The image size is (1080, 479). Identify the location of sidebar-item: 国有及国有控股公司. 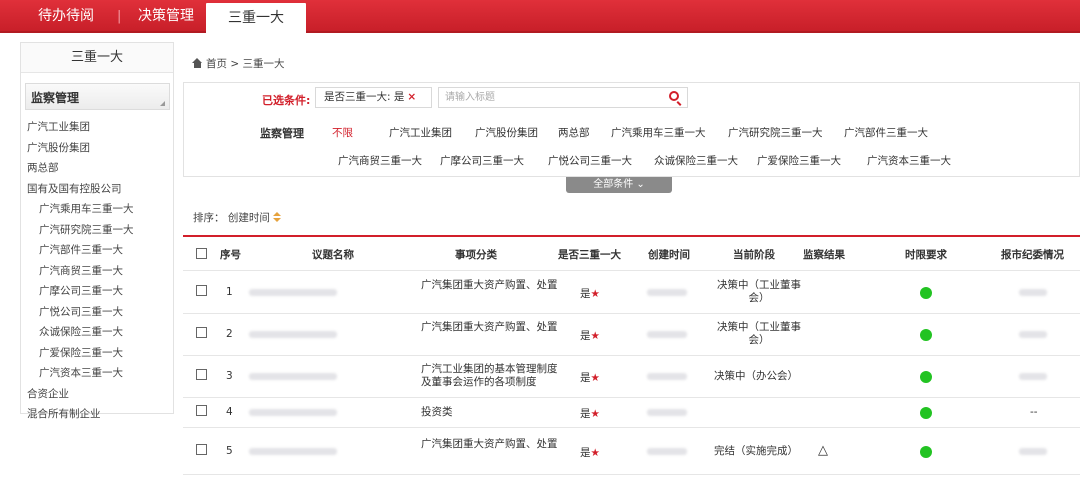
(101, 189).